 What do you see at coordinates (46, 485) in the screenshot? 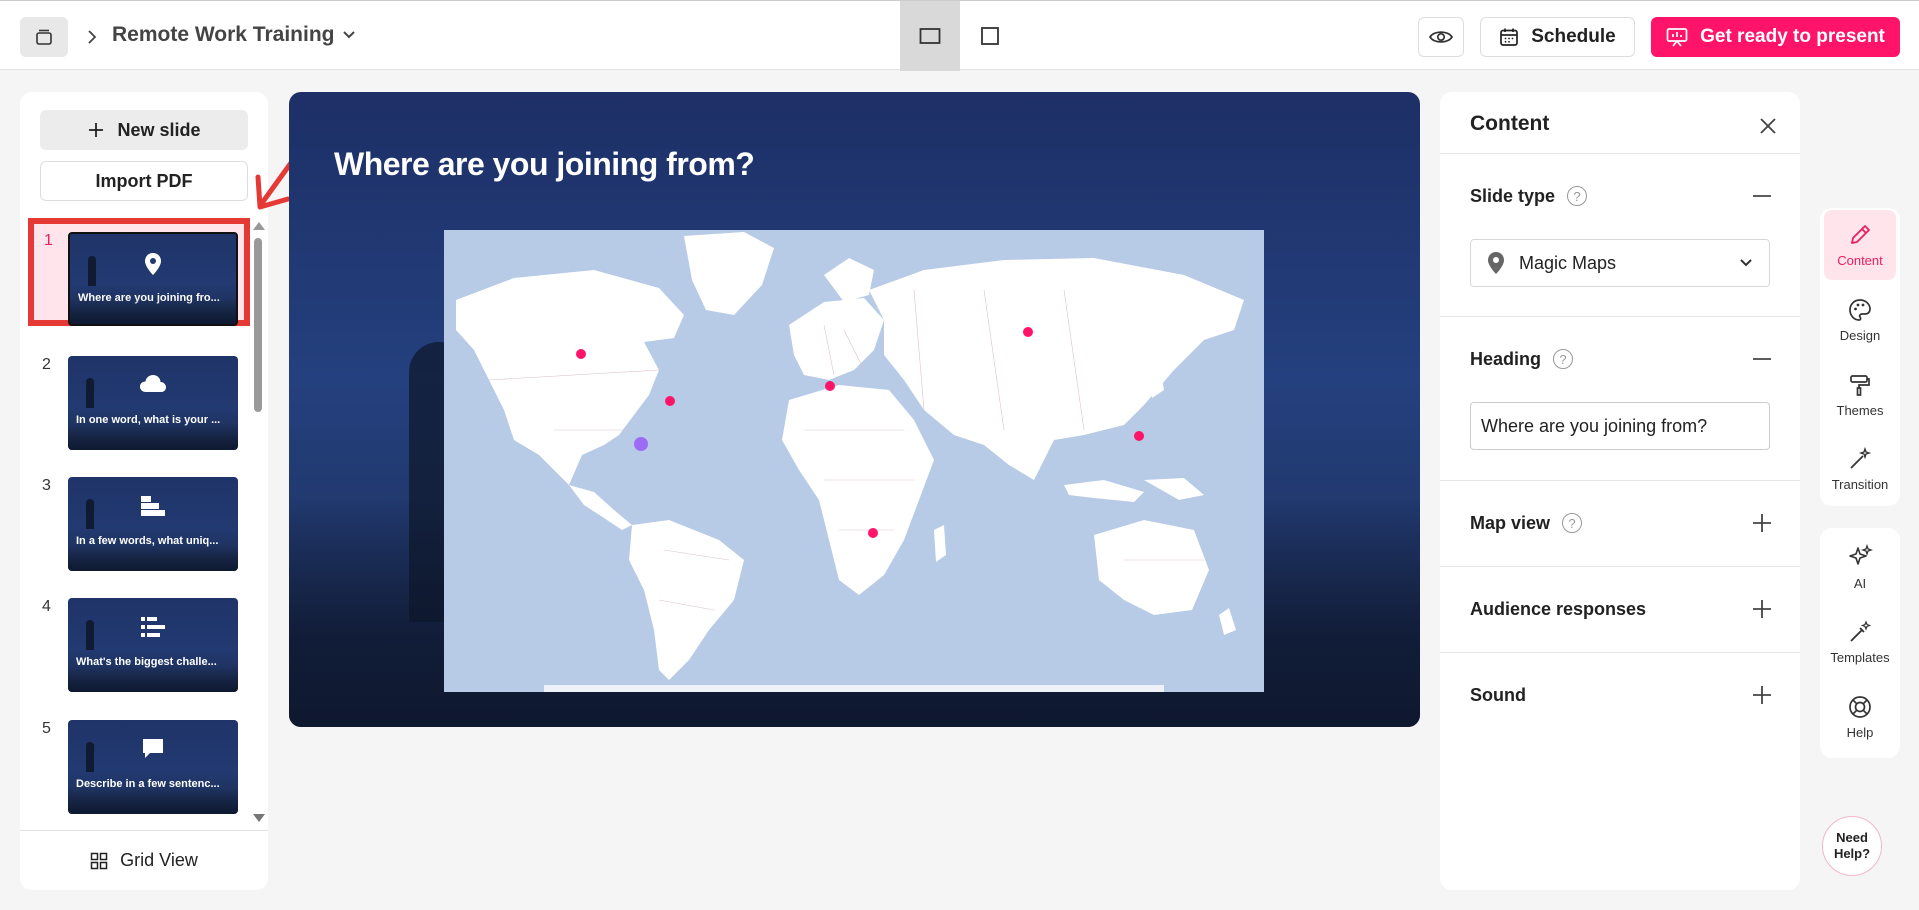
I see `slide-number: 3` at bounding box center [46, 485].